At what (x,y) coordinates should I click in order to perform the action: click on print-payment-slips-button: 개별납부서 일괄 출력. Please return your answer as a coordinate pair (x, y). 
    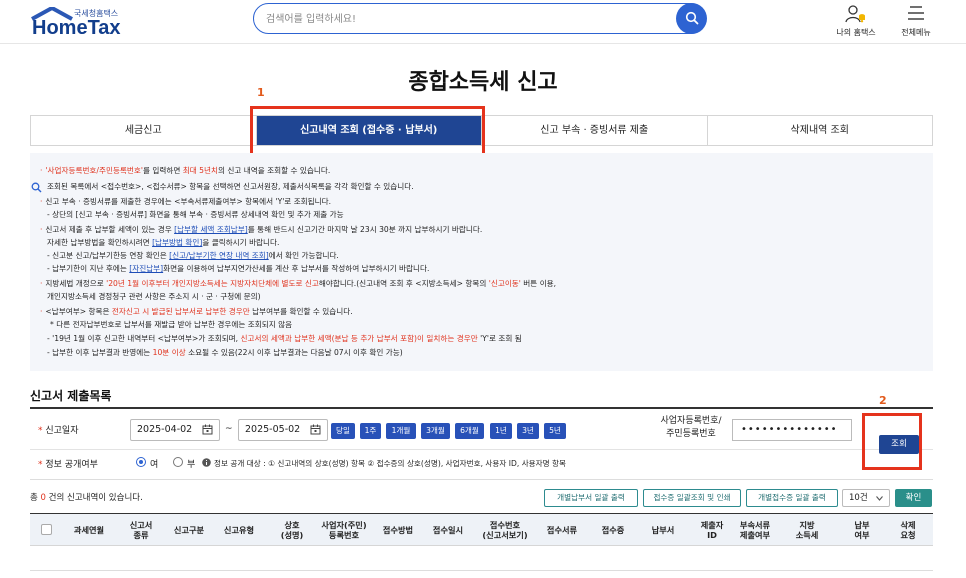
    Looking at the image, I should click on (591, 498).